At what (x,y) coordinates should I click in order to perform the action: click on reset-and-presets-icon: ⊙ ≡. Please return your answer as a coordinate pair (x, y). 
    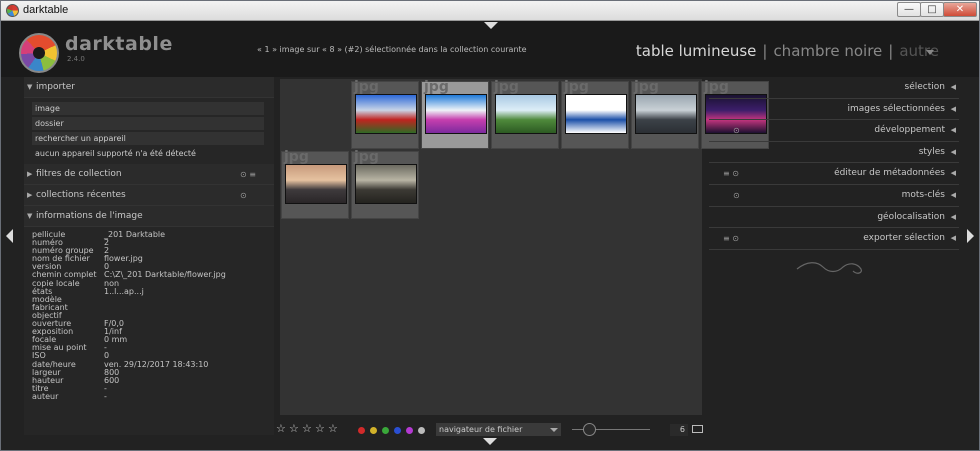
    Looking at the image, I should click on (248, 174).